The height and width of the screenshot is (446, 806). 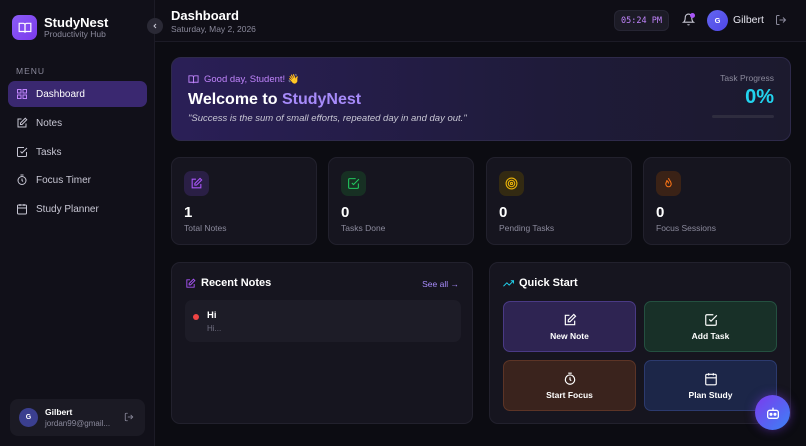 What do you see at coordinates (569, 394) in the screenshot?
I see `quick-action-label: Start Focus` at bounding box center [569, 394].